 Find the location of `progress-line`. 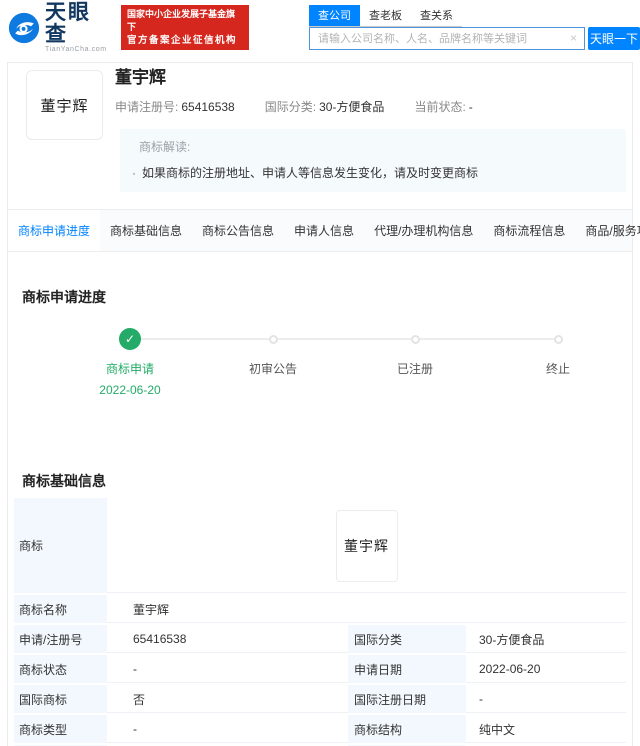

progress-line is located at coordinates (344, 339).